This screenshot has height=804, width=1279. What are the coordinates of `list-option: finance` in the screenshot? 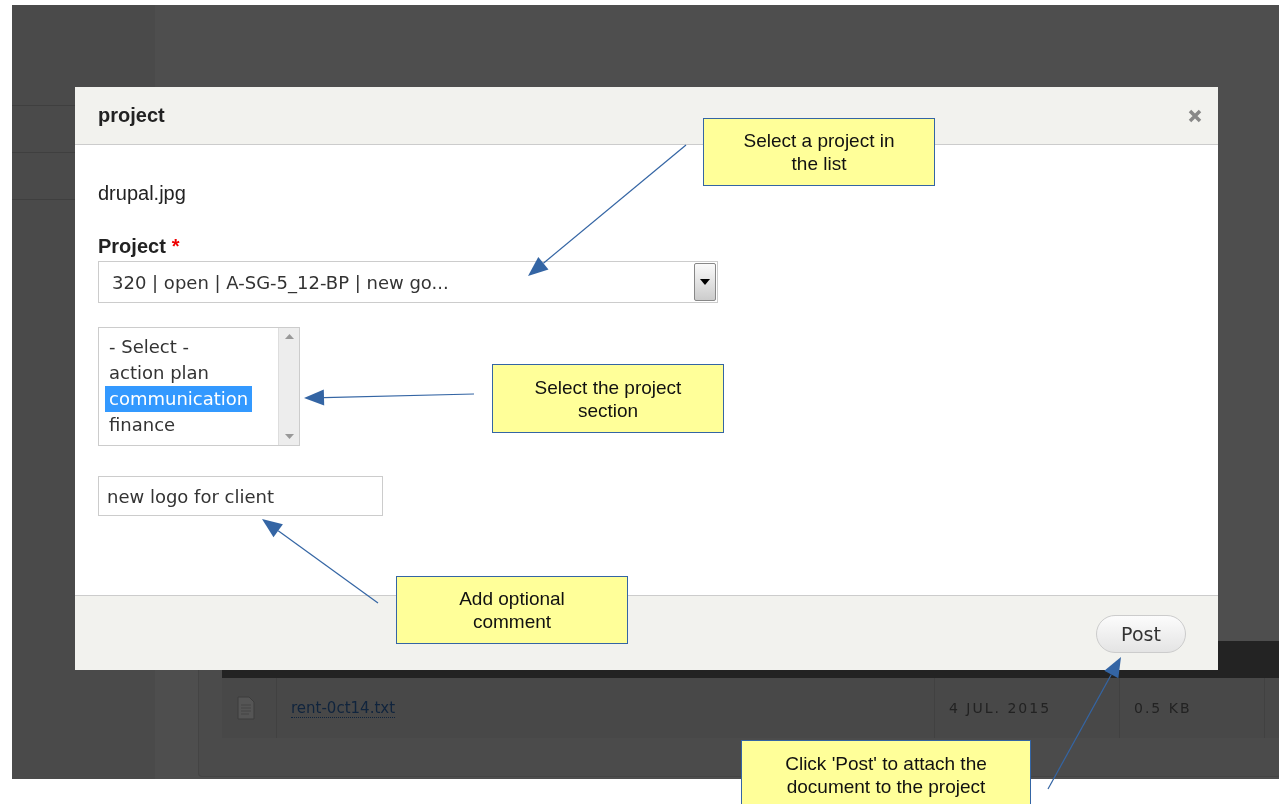 It's located at (142, 425).